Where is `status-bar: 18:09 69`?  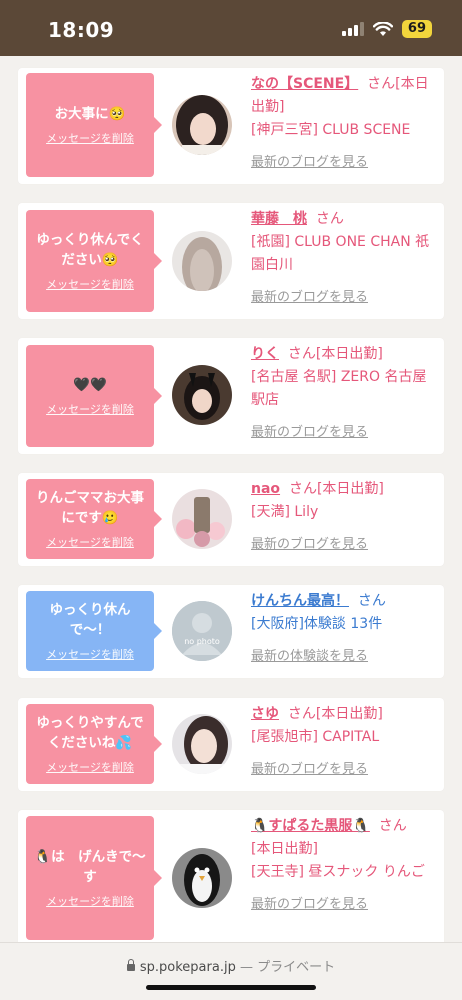 status-bar: 18:09 69 is located at coordinates (231, 28).